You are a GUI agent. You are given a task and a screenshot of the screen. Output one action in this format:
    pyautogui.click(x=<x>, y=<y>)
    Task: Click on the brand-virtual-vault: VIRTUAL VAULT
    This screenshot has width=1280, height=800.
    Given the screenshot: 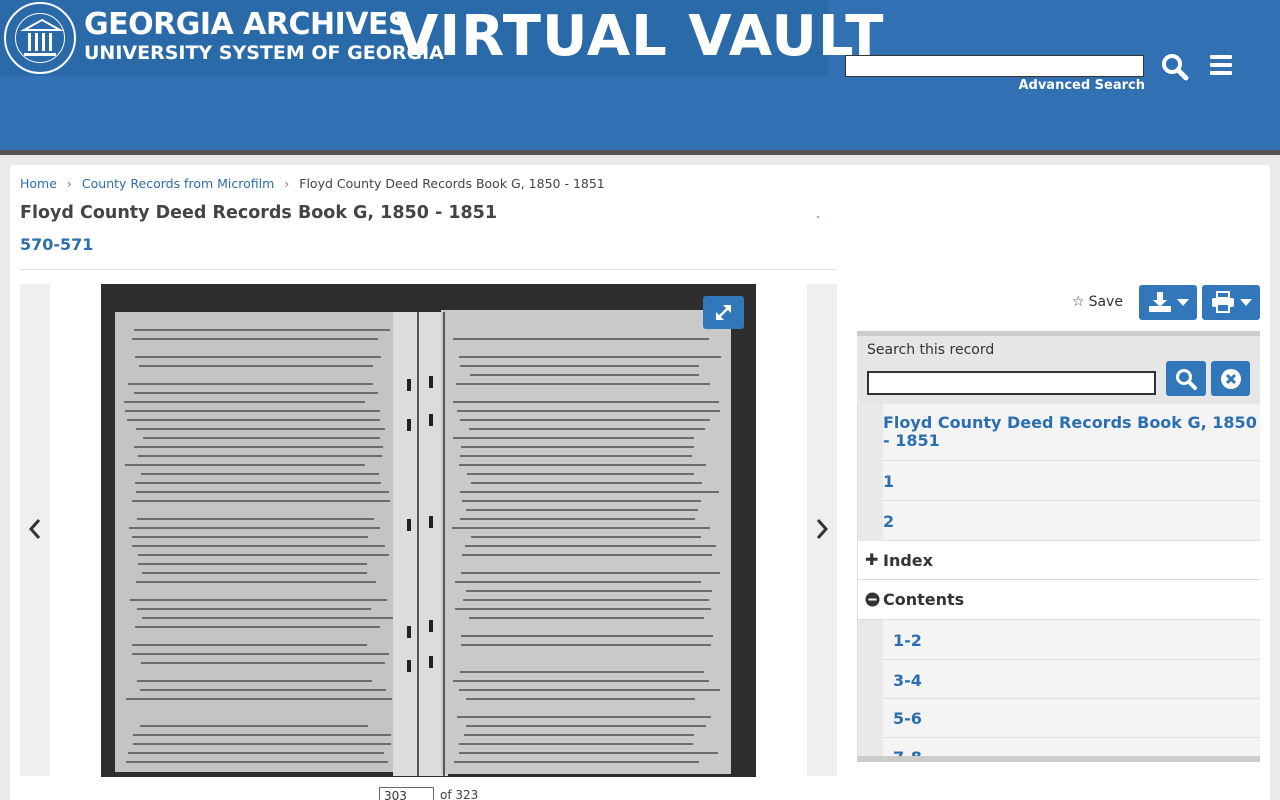 What is the action you would take?
    pyautogui.click(x=640, y=36)
    